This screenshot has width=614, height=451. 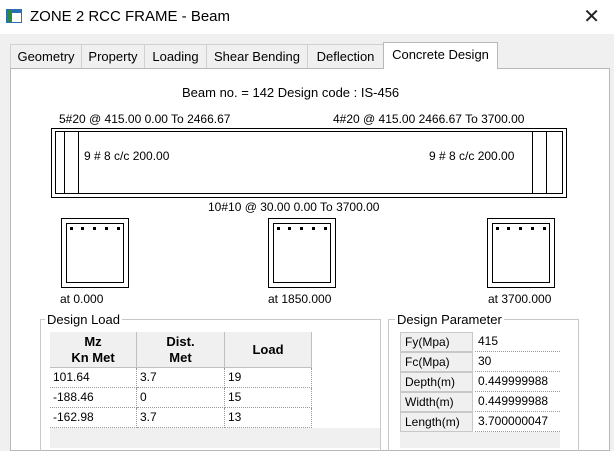 What do you see at coordinates (130, 16) in the screenshot?
I see `window-title: ZONE 2 RCC FRAME - Beam` at bounding box center [130, 16].